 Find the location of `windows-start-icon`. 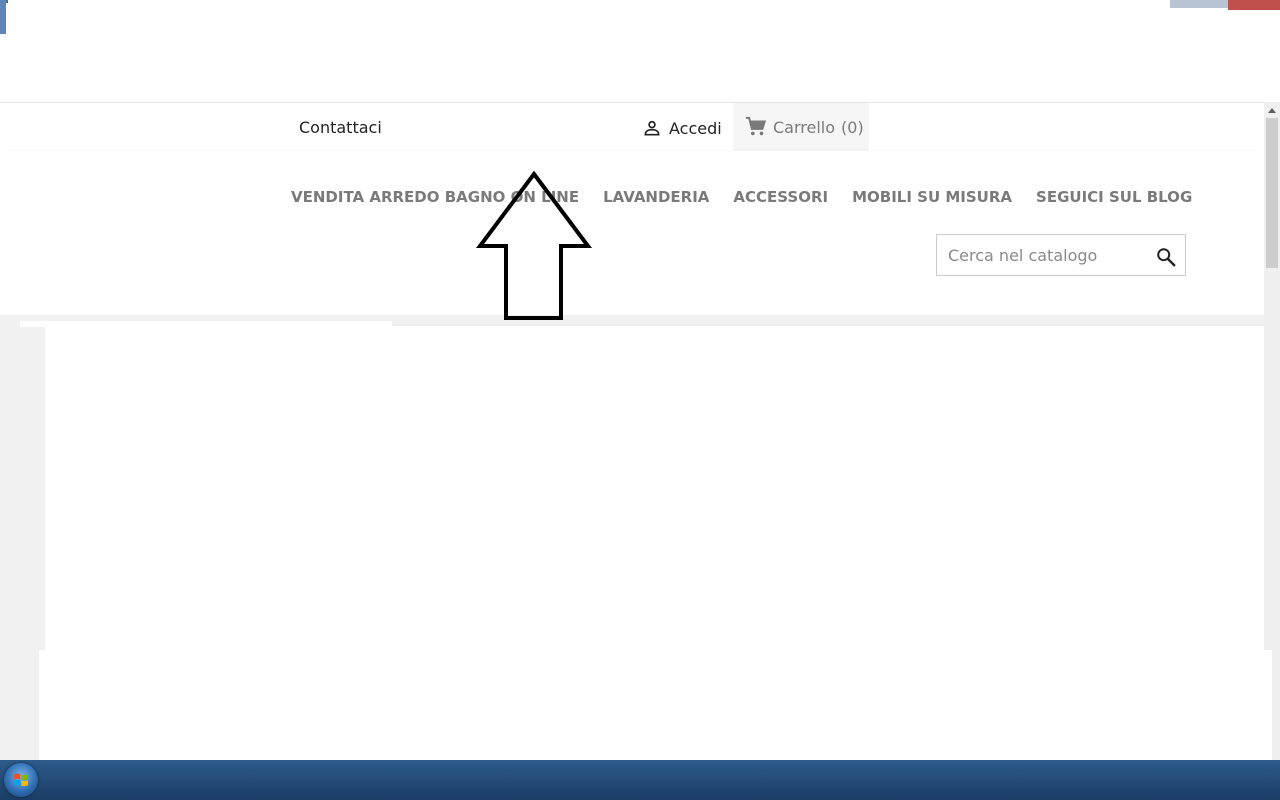

windows-start-icon is located at coordinates (21, 780).